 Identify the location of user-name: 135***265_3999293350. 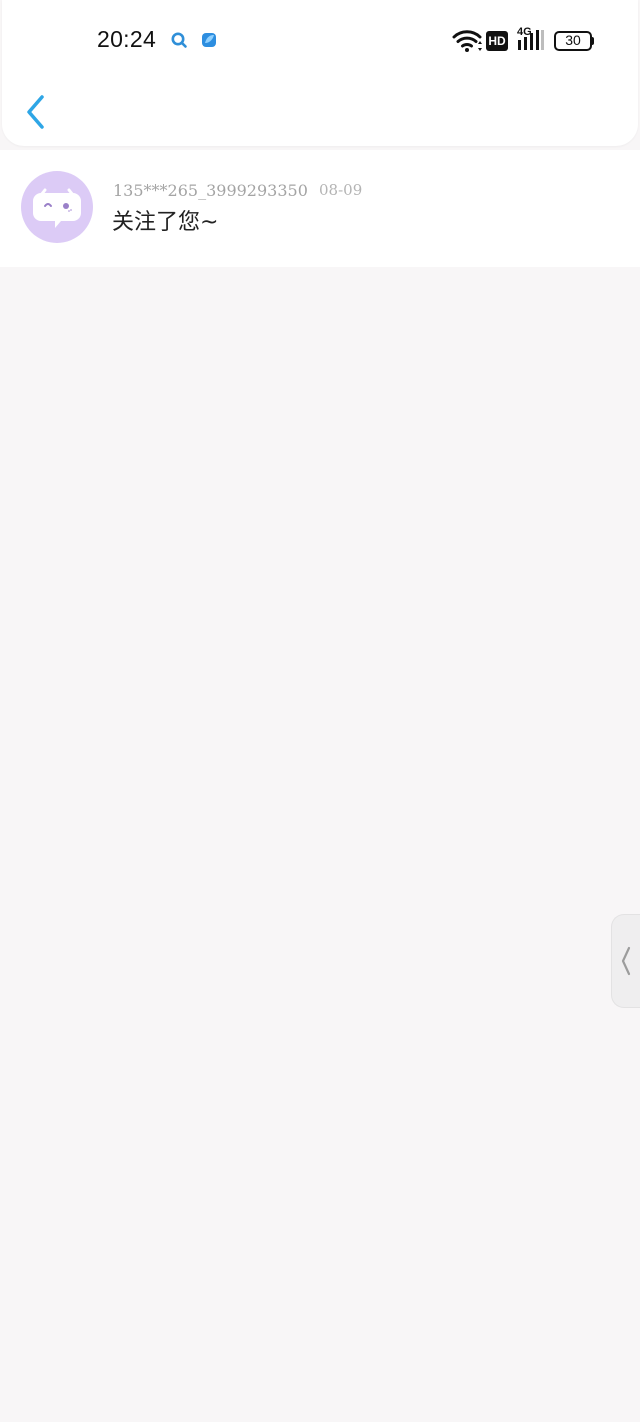
(210, 190).